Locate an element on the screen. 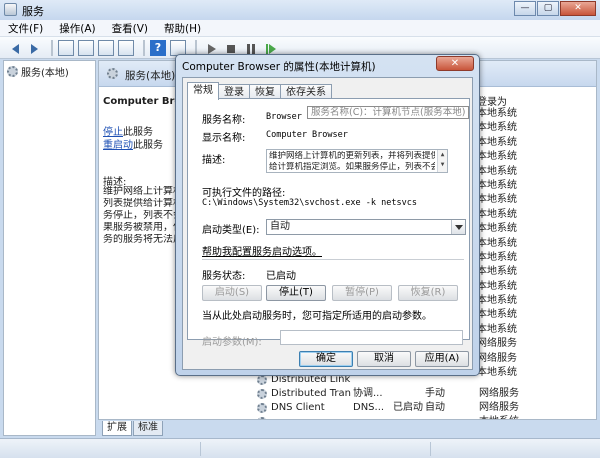 Image resolution: width=600 pixels, height=458 pixels. dialog-close-button: ✕ is located at coordinates (455, 63).